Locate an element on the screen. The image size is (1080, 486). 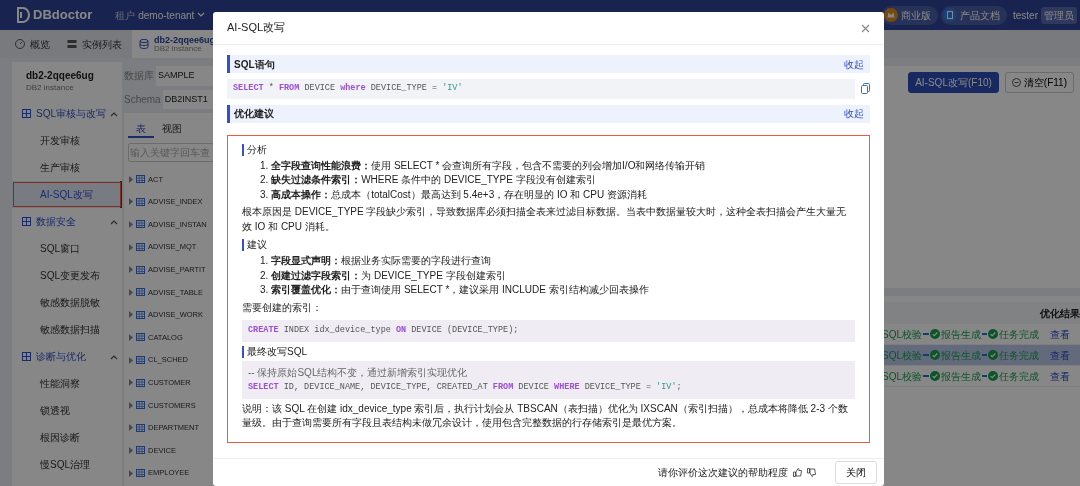
paragraph: 需要创建的索引： is located at coordinates (282, 307).